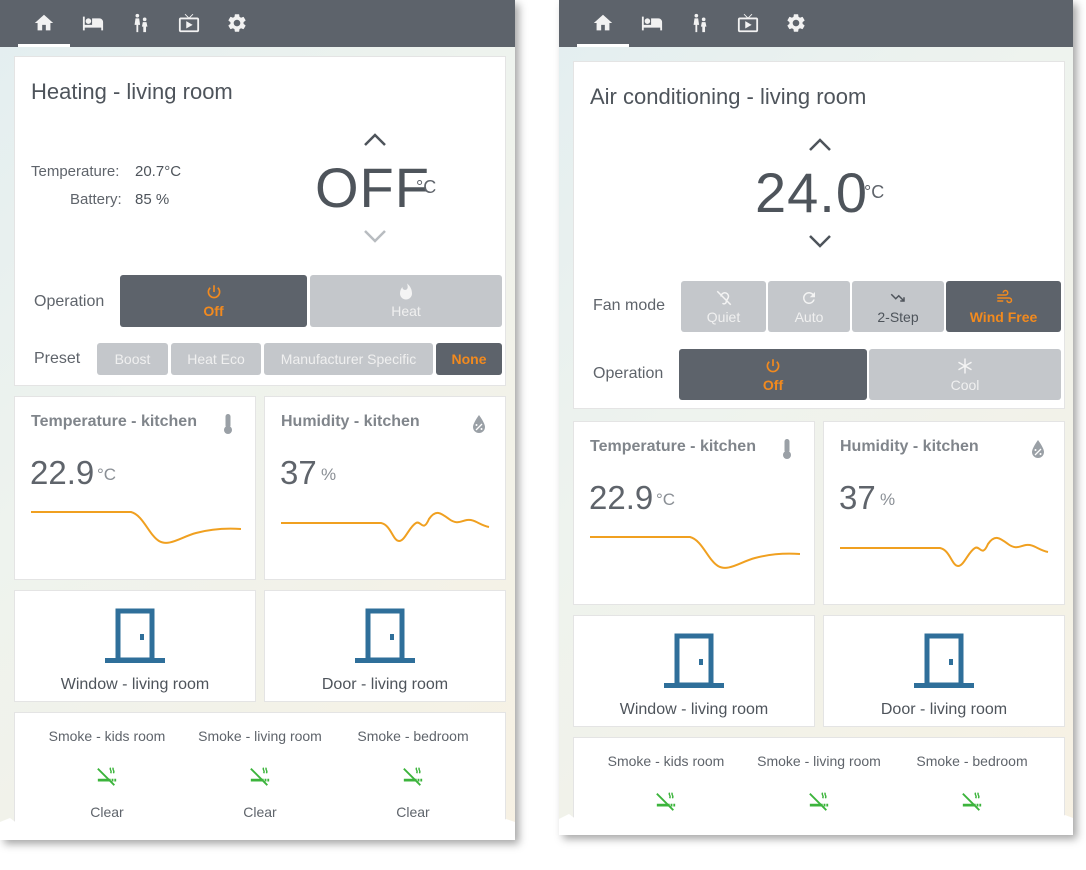  I want to click on water-percent-icon, so click(479, 424).